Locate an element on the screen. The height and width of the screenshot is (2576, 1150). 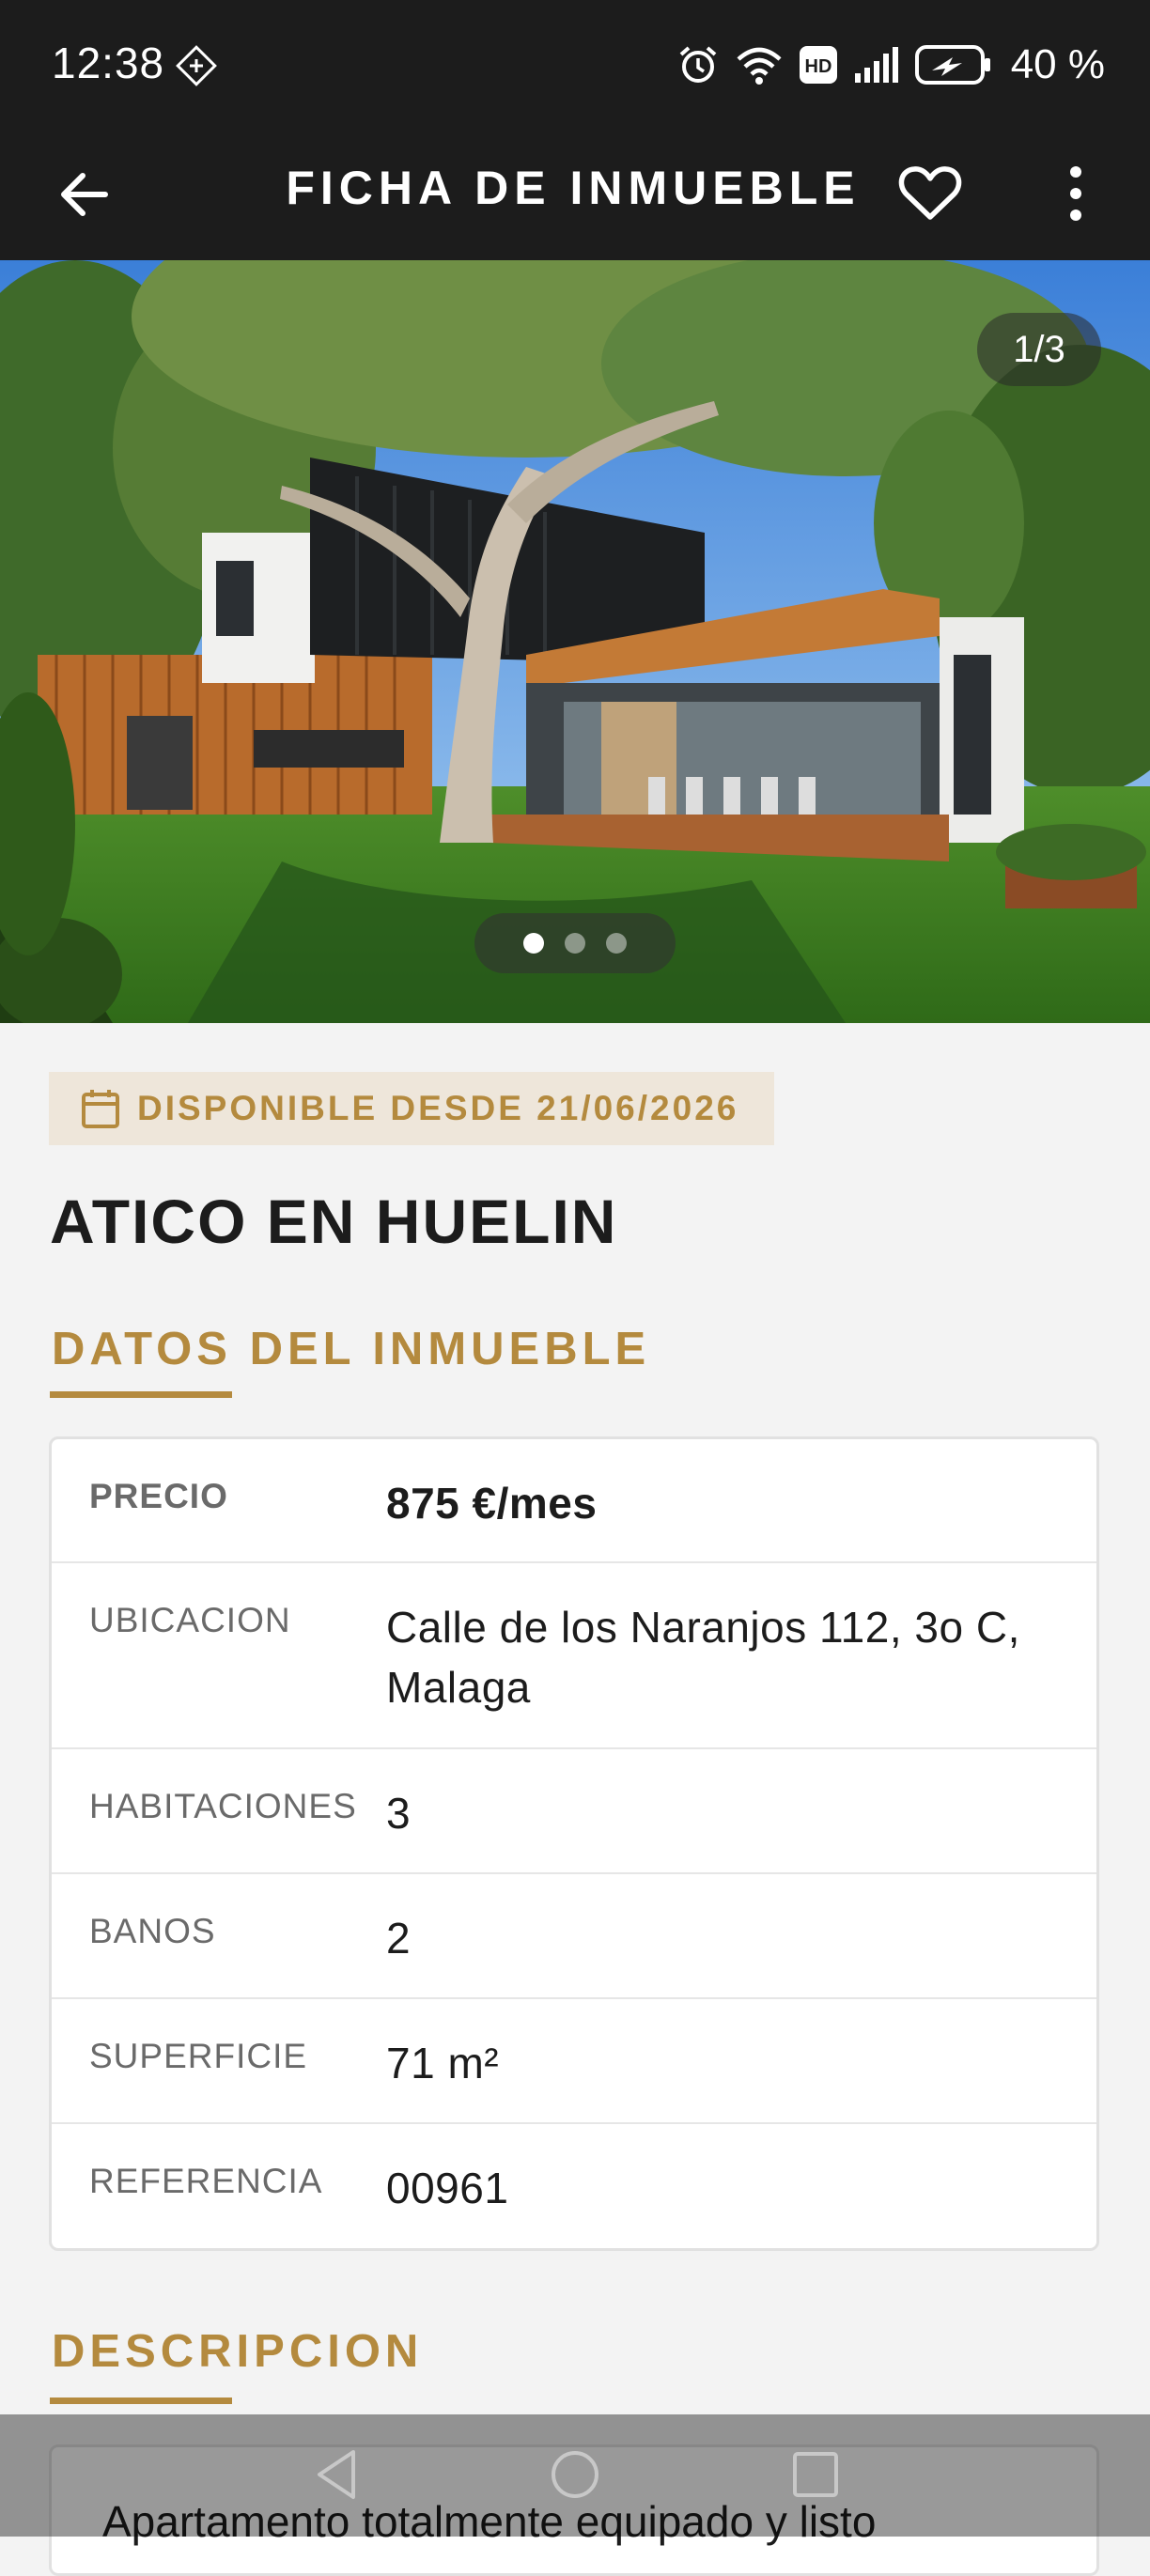
detail-value: Calle de los Naranjos 112, 3o C, Malaga is located at coordinates (703, 1658).